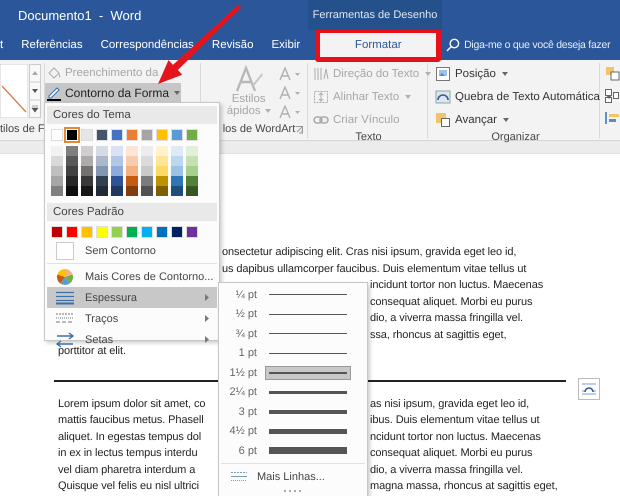 Image resolution: width=620 pixels, height=496 pixels. Describe the element at coordinates (6, 45) in the screenshot. I see `ribbon-tab: t` at that location.